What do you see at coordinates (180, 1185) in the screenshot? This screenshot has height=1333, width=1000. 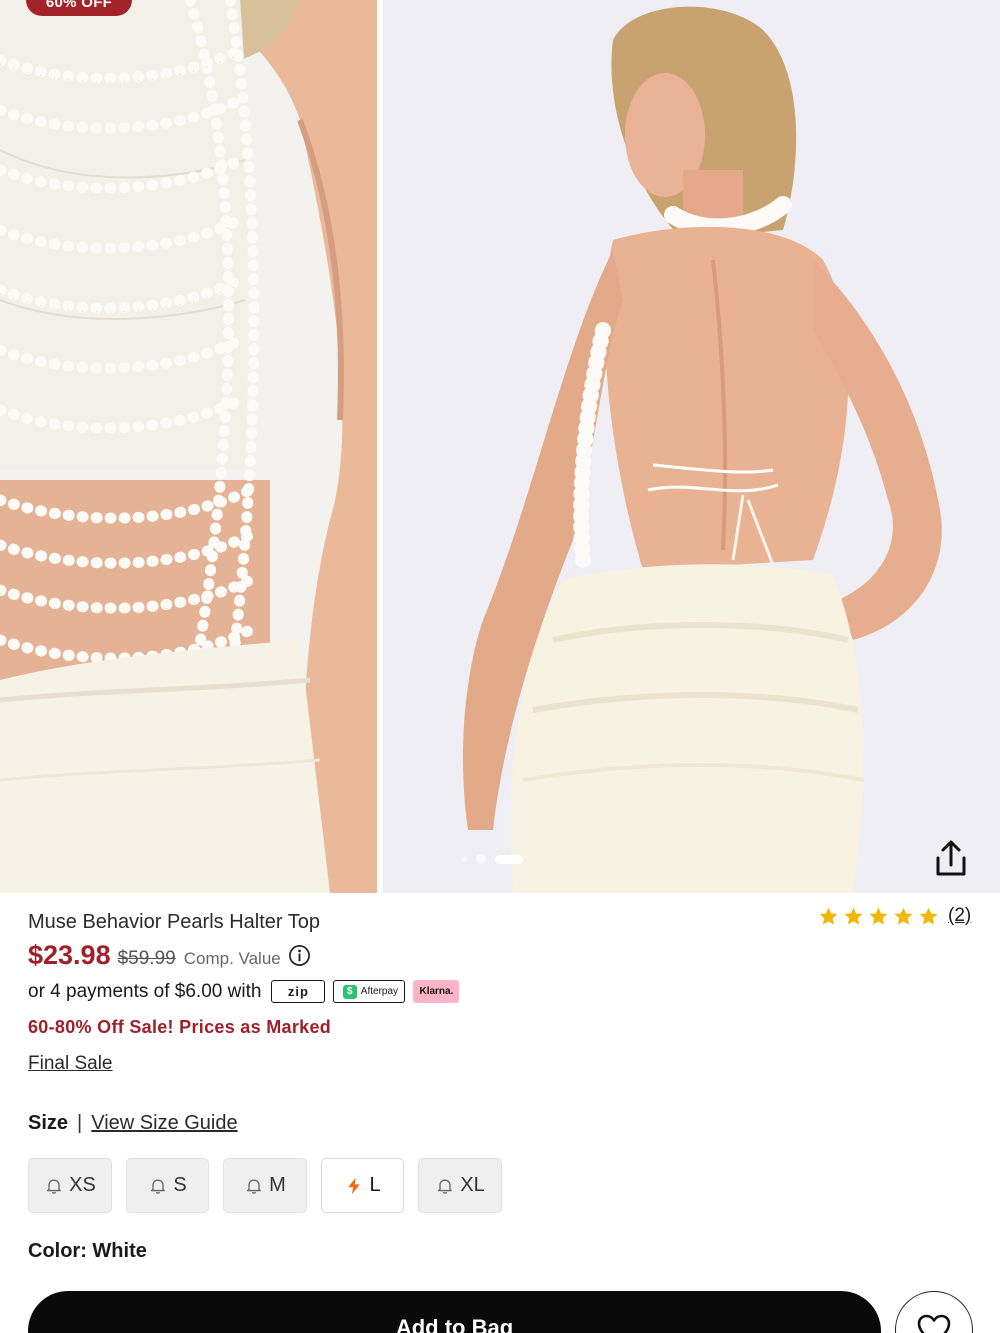 I see `size-option-label: S` at bounding box center [180, 1185].